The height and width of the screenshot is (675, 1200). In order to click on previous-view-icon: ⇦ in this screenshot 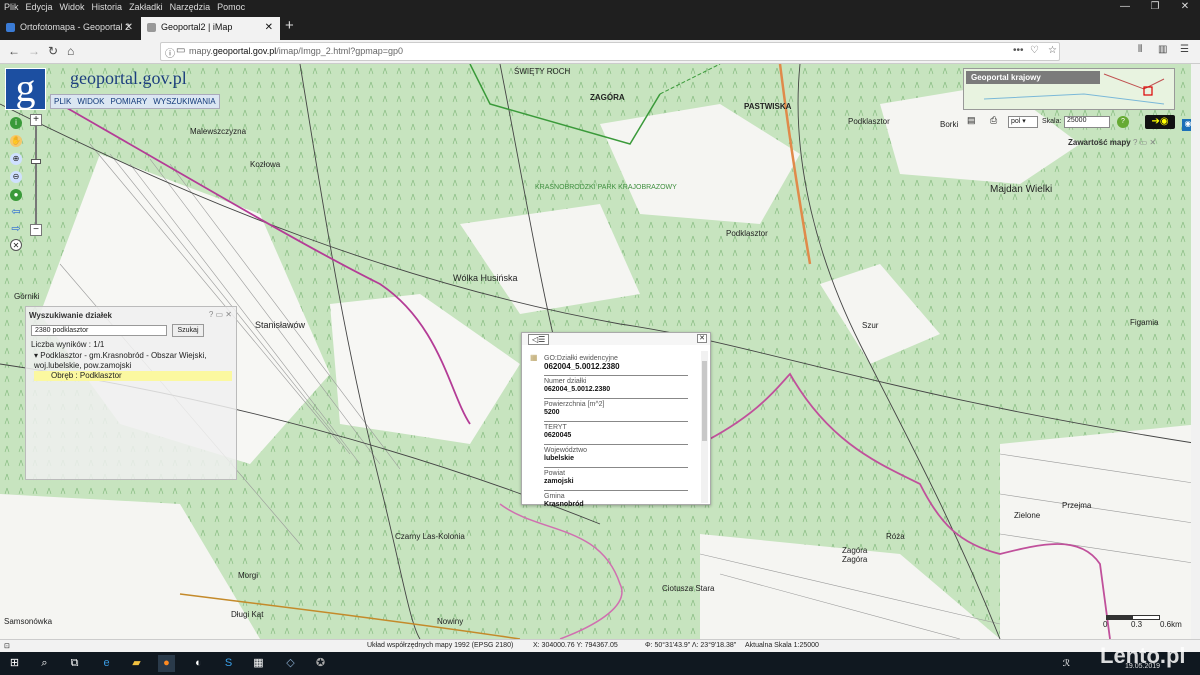, I will do `click(16, 212)`.